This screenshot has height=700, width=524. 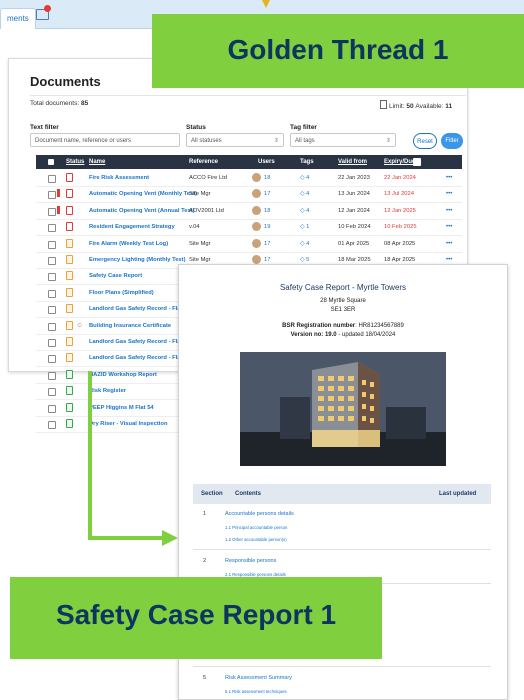 What do you see at coordinates (354, 243) in the screenshot?
I see `valid-from-date: 01 Apr 2025` at bounding box center [354, 243].